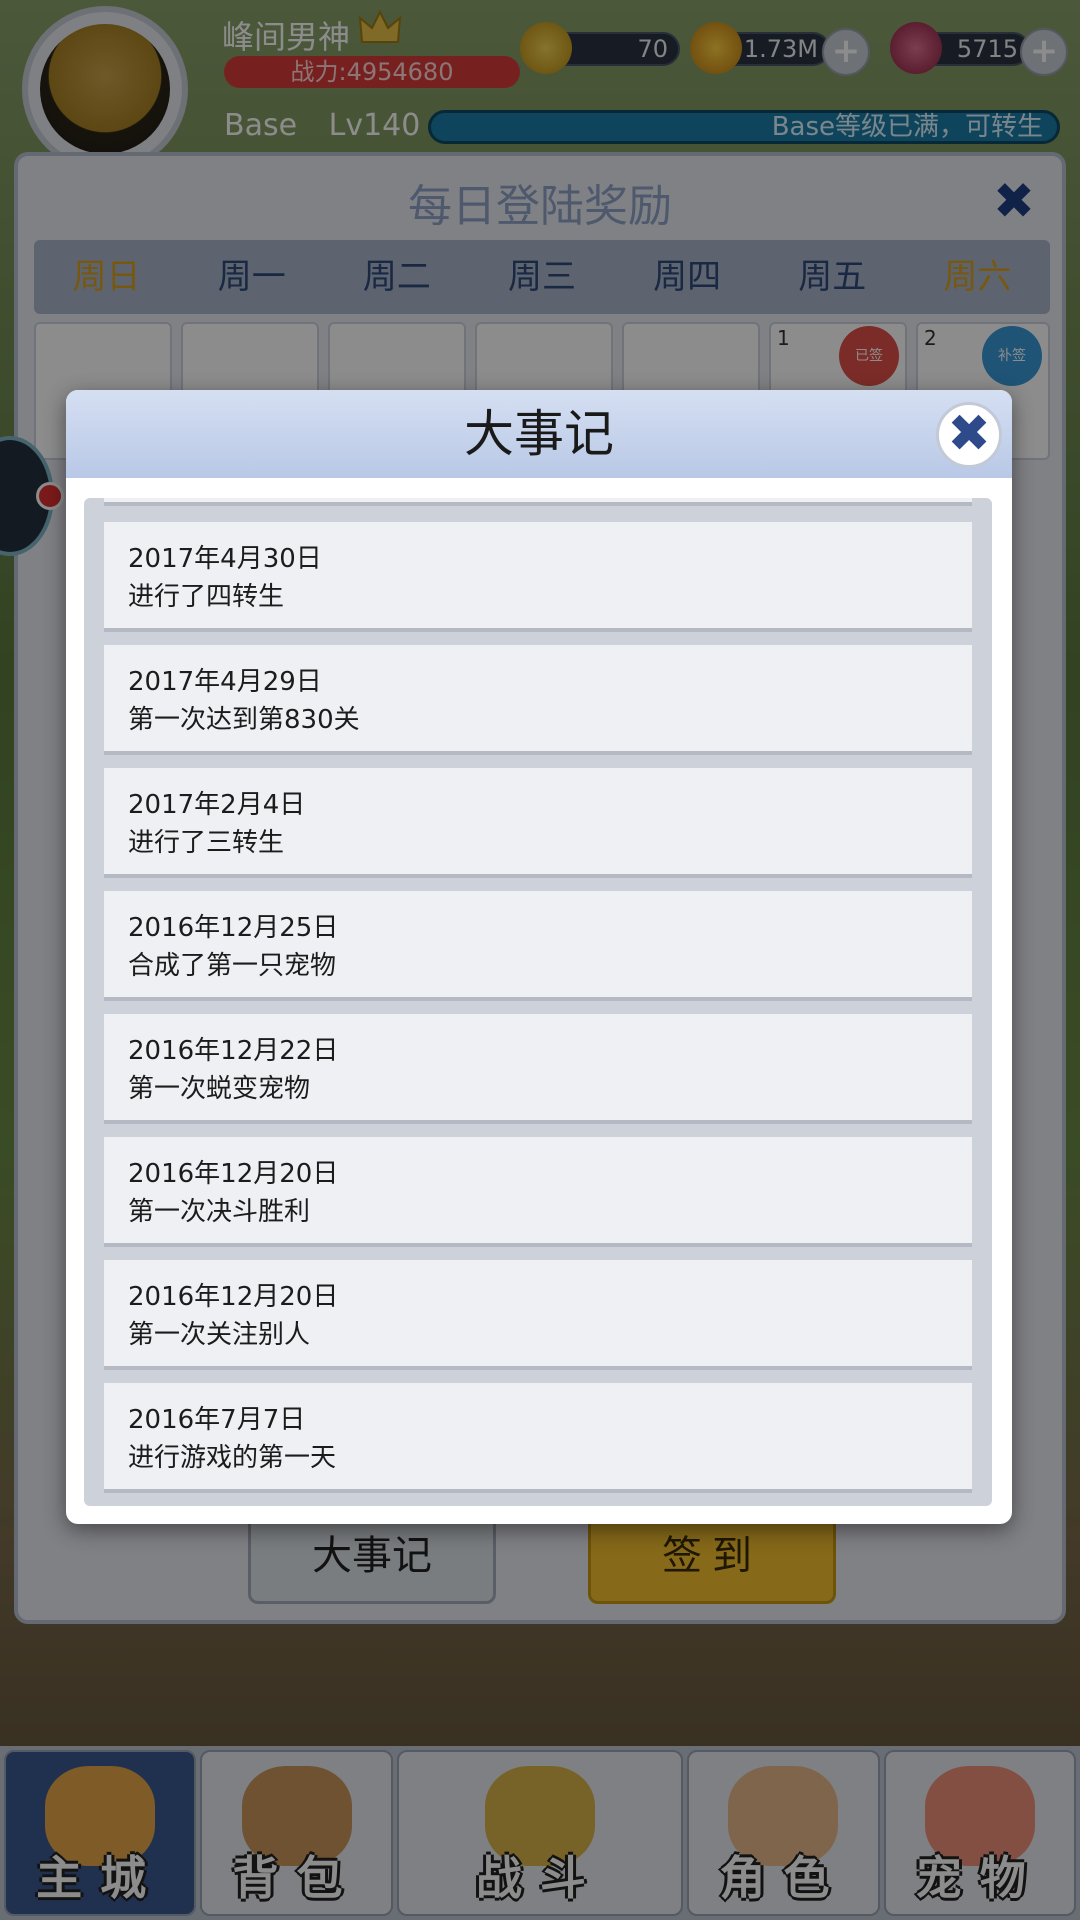  Describe the element at coordinates (538, 946) in the screenshot. I see `event-card: 2016年12月25日 合成了第一只宠物` at that location.